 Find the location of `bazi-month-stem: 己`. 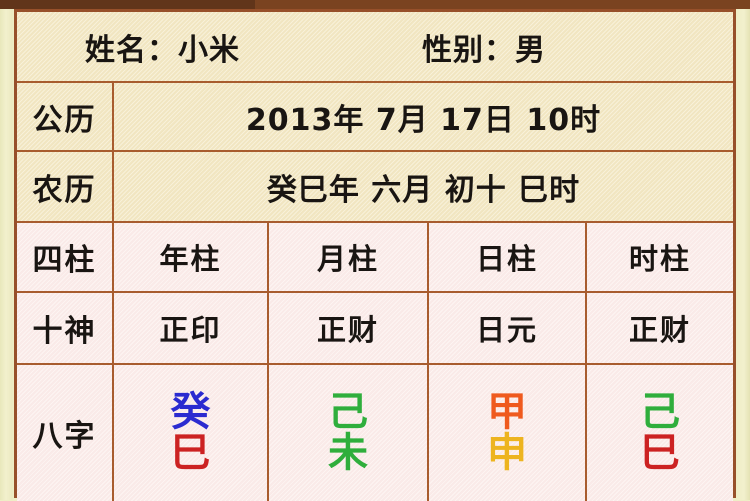

bazi-month-stem: 己 is located at coordinates (348, 412).